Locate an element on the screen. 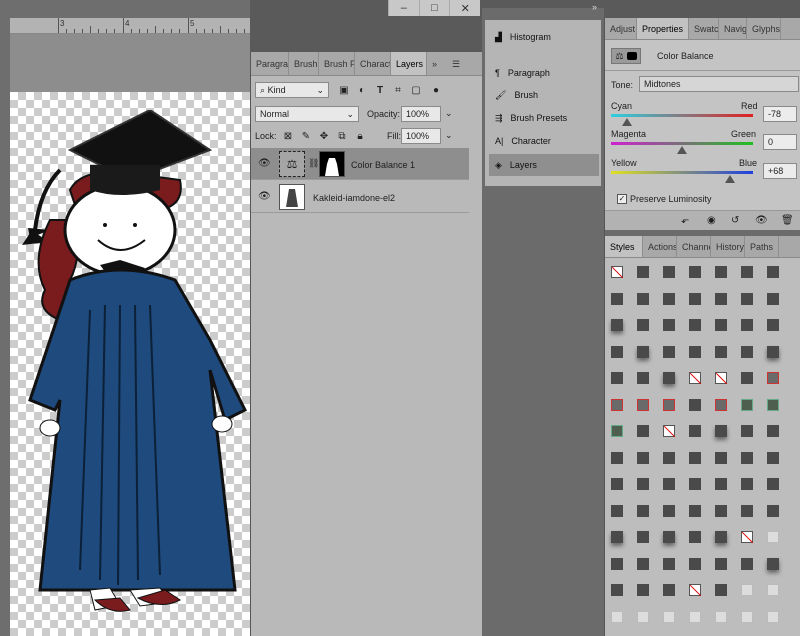 Image resolution: width=800 pixels, height=636 pixels. tab-styles: Styles is located at coordinates (624, 246).